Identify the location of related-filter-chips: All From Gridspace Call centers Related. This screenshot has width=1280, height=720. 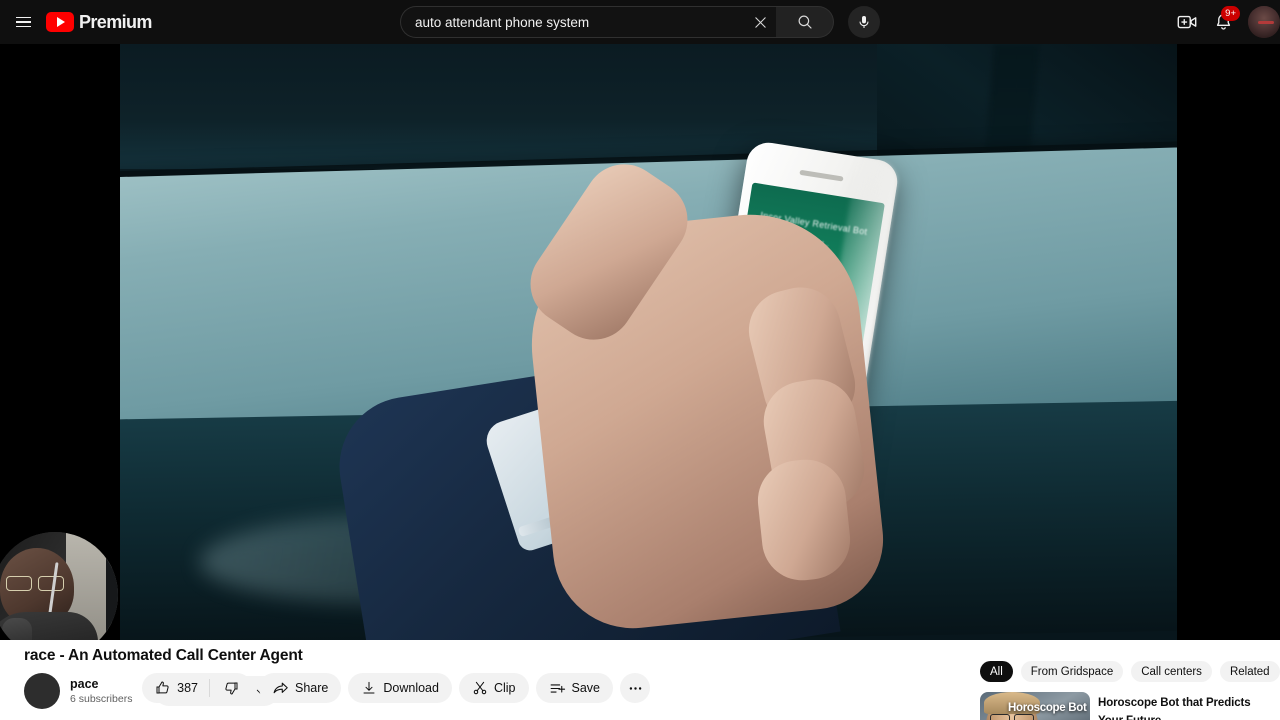
(1130, 671).